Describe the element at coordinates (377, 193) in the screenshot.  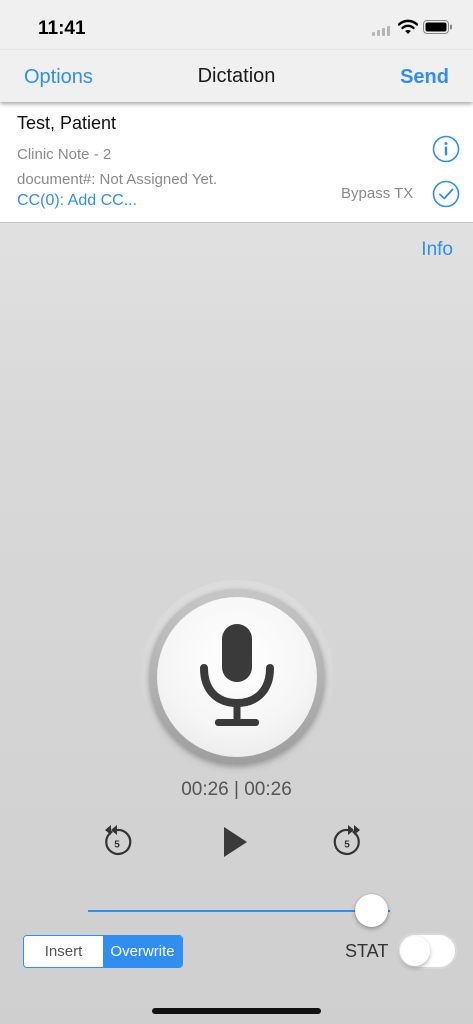
I see `bypass-tx-label: Bypass TX` at that location.